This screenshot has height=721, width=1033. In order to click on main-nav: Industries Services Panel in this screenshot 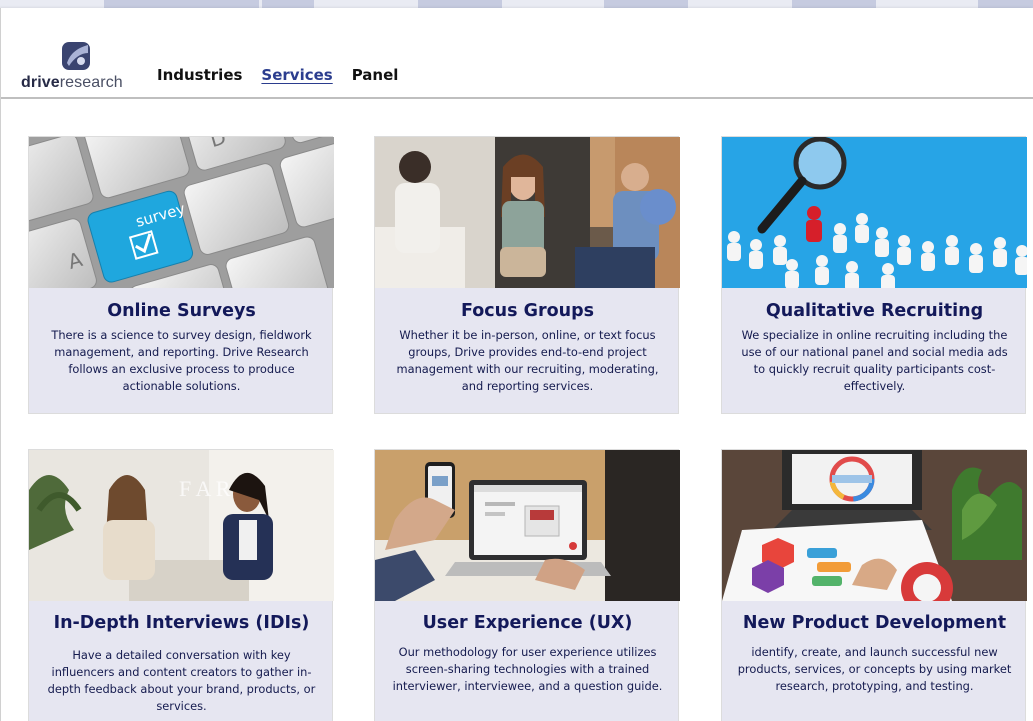, I will do `click(287, 75)`.